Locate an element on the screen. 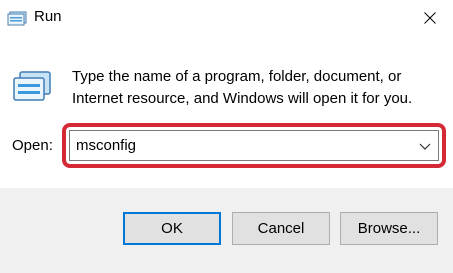  open-label: Open: is located at coordinates (32, 145).